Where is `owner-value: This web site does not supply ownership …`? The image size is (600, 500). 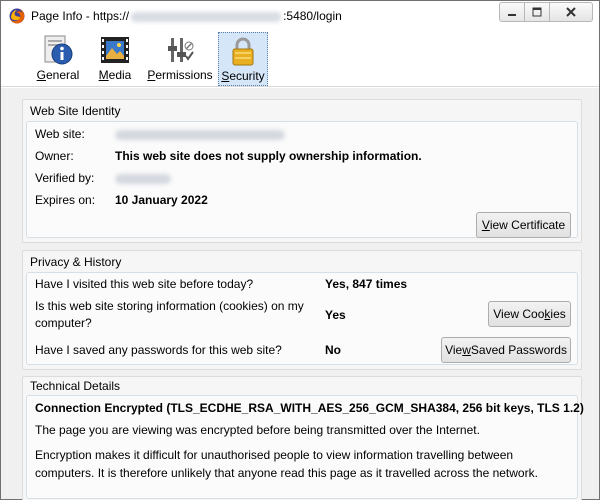
owner-value: This web site does not supply ownership … is located at coordinates (268, 156).